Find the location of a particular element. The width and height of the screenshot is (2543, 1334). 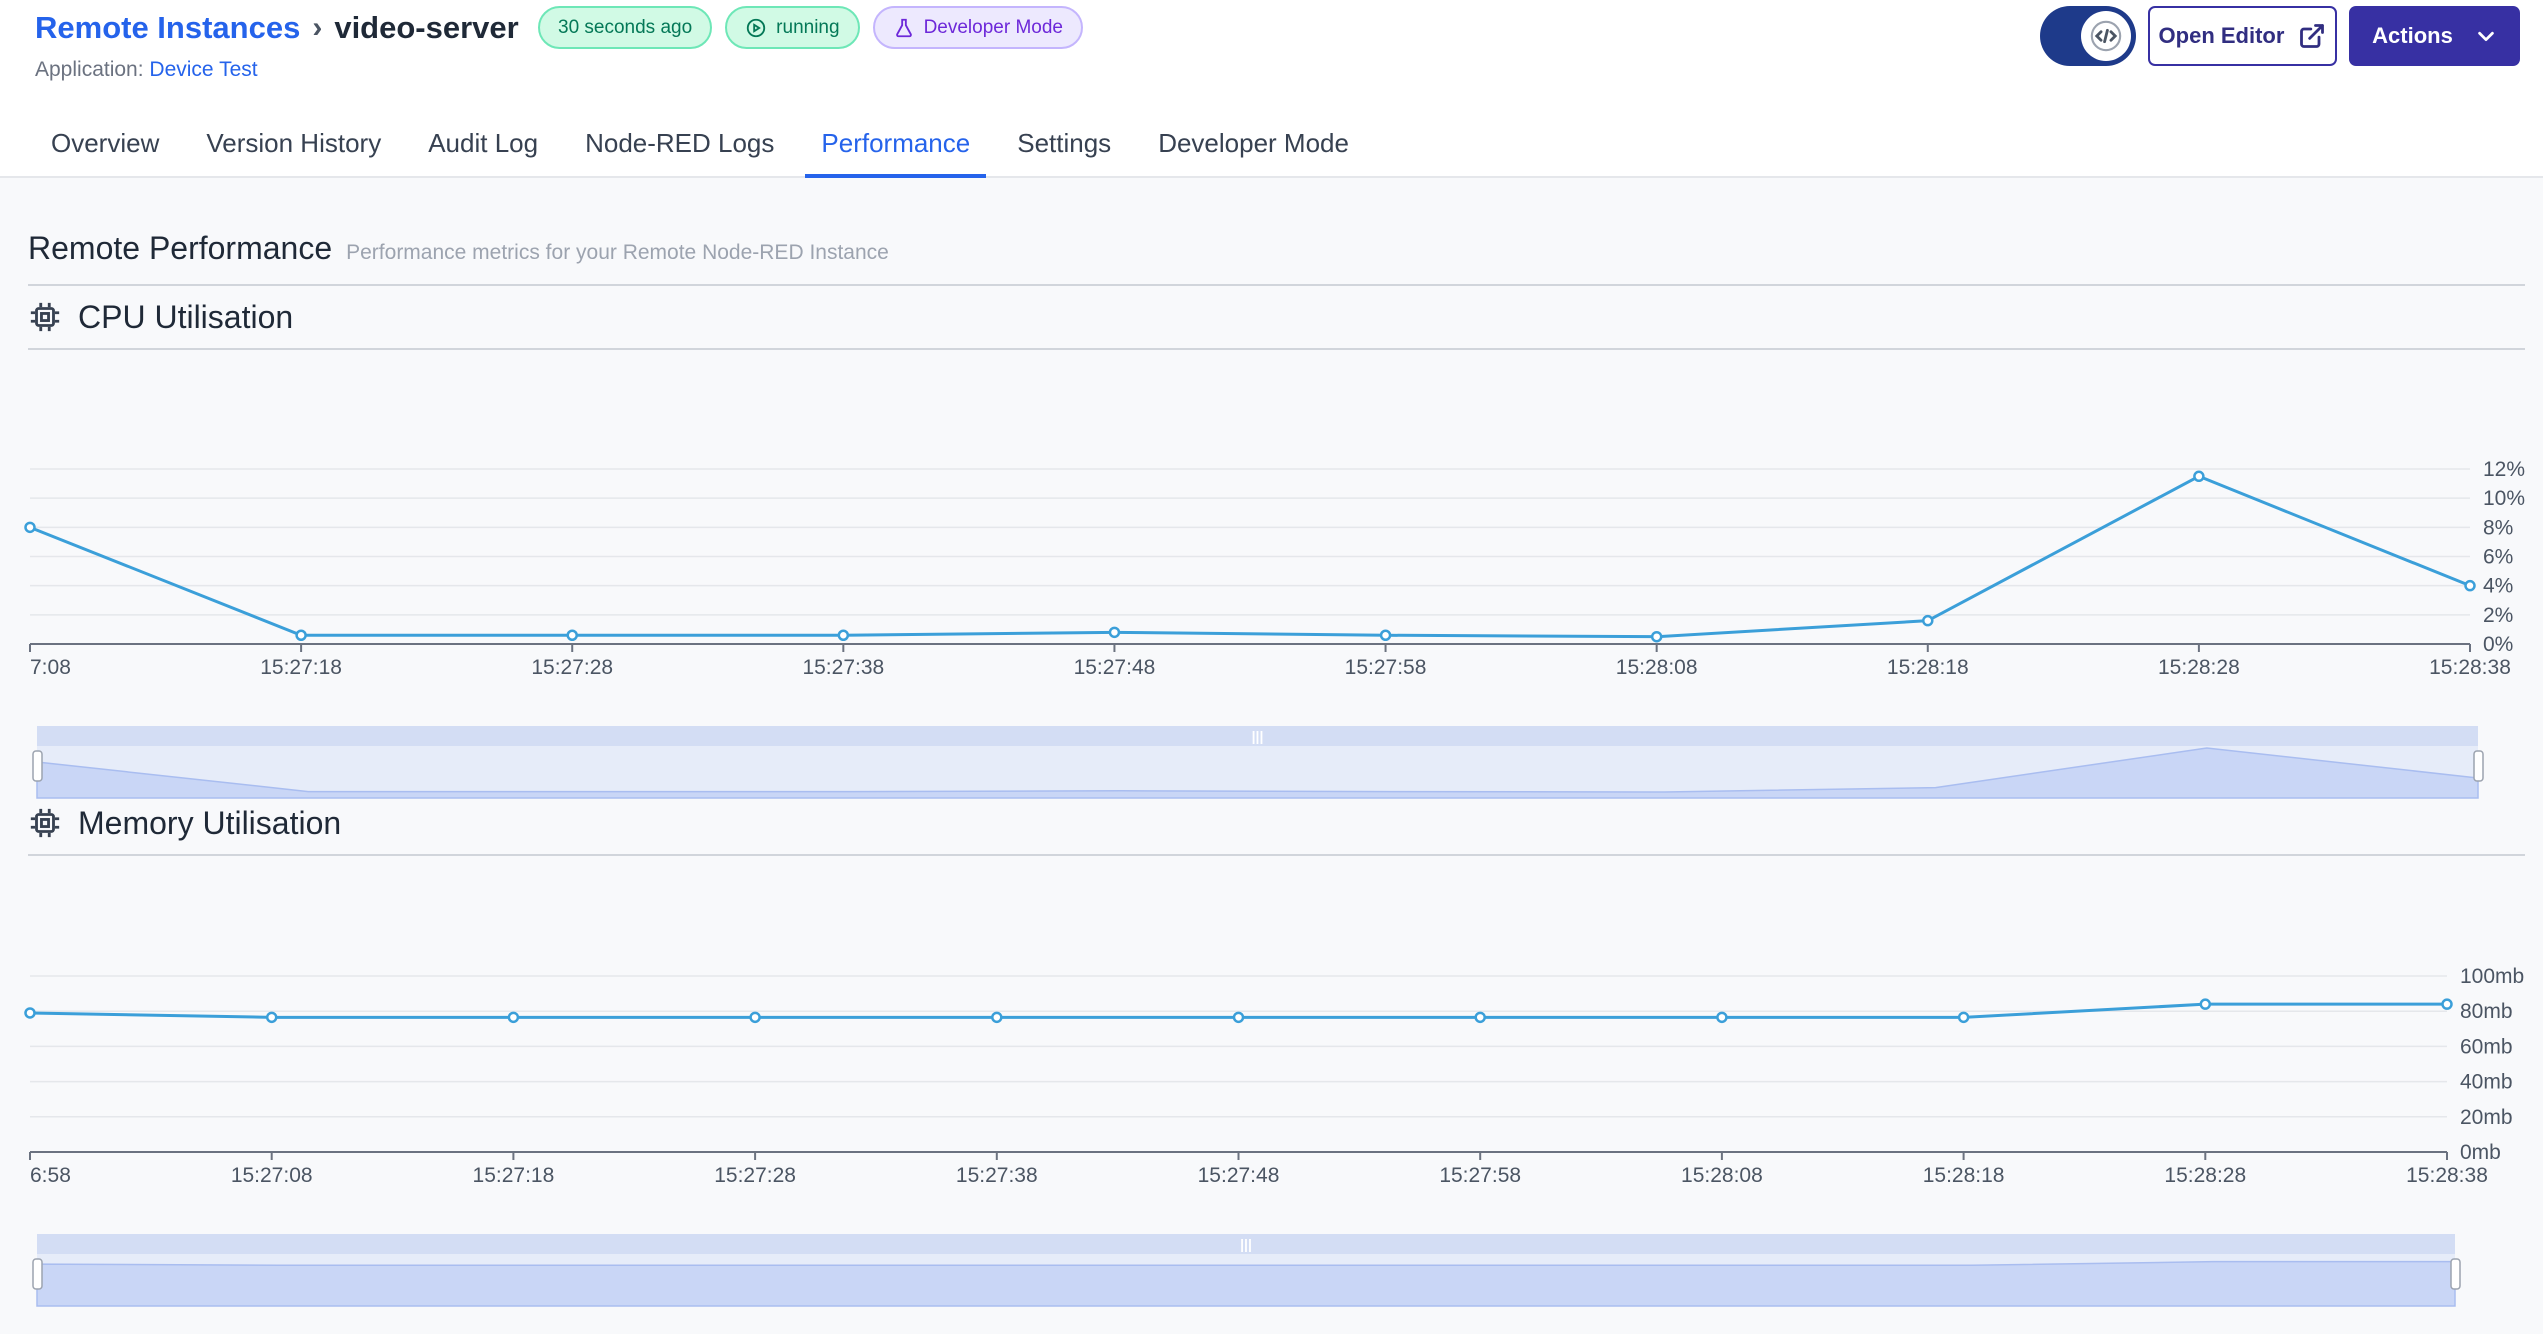

cpu-y-tick-label: 0% is located at coordinates (2498, 644).